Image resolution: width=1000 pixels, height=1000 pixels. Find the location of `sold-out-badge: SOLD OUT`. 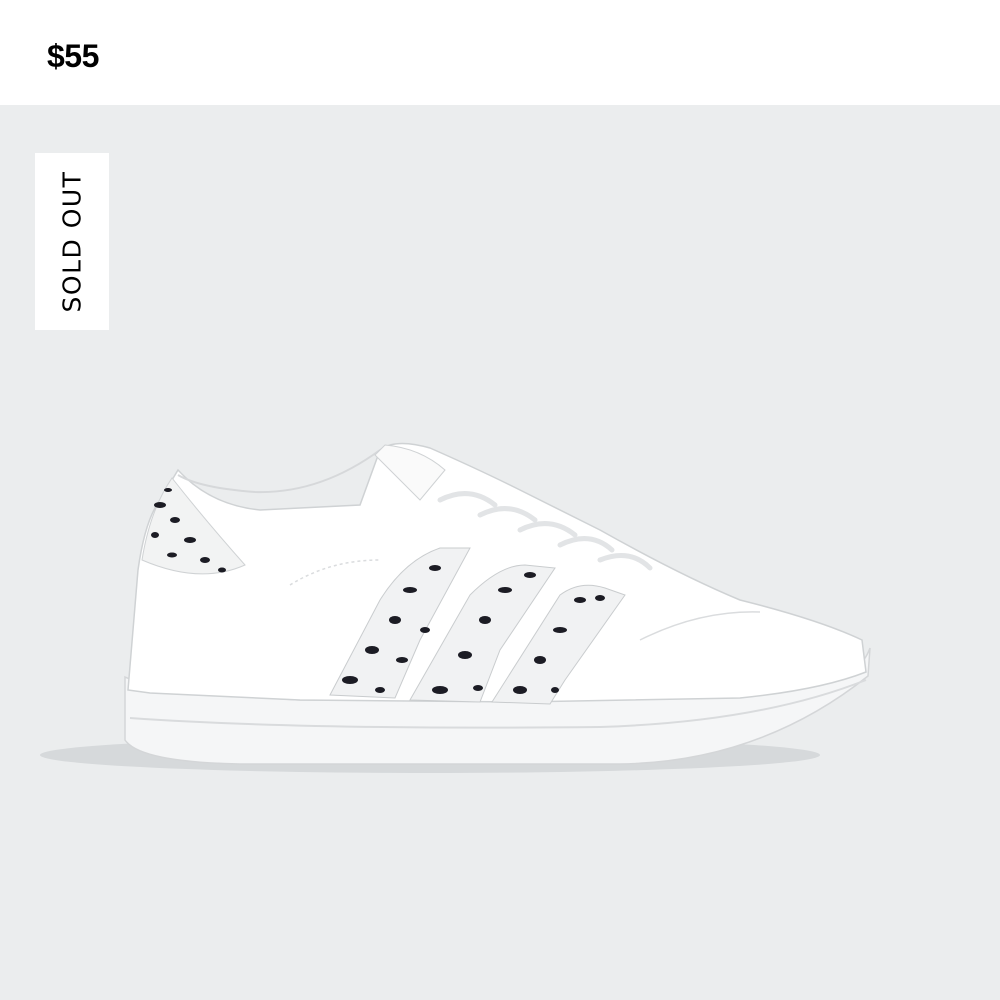

sold-out-badge: SOLD OUT is located at coordinates (72, 241).